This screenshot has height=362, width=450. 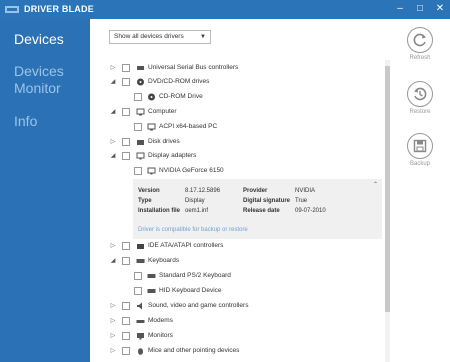 I want to click on tree-row-label: Modems, so click(x=160, y=320).